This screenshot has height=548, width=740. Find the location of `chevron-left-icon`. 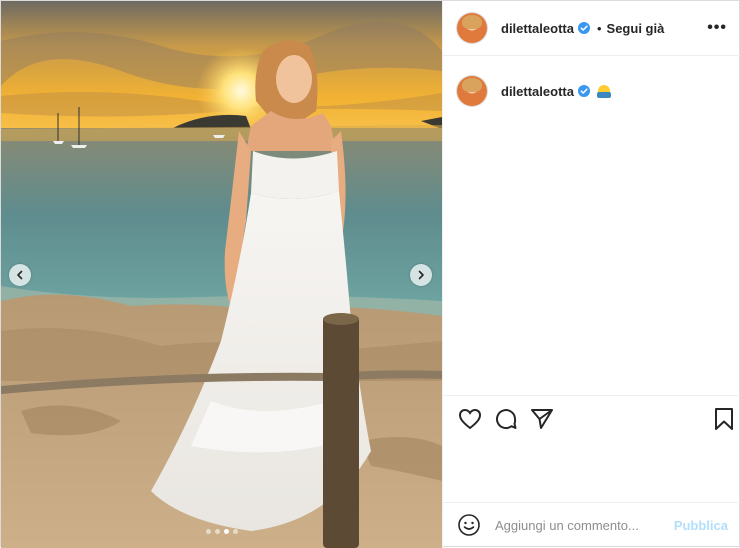

chevron-left-icon is located at coordinates (20, 275).